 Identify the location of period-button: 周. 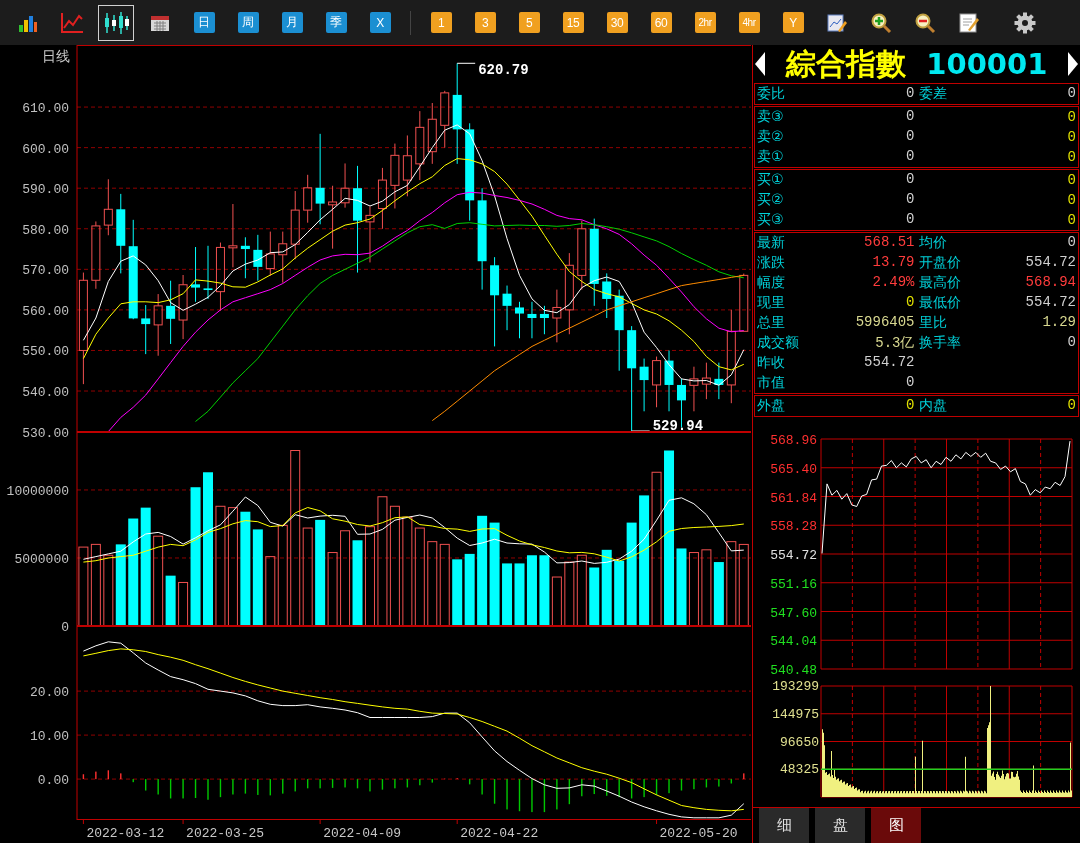
(248, 22).